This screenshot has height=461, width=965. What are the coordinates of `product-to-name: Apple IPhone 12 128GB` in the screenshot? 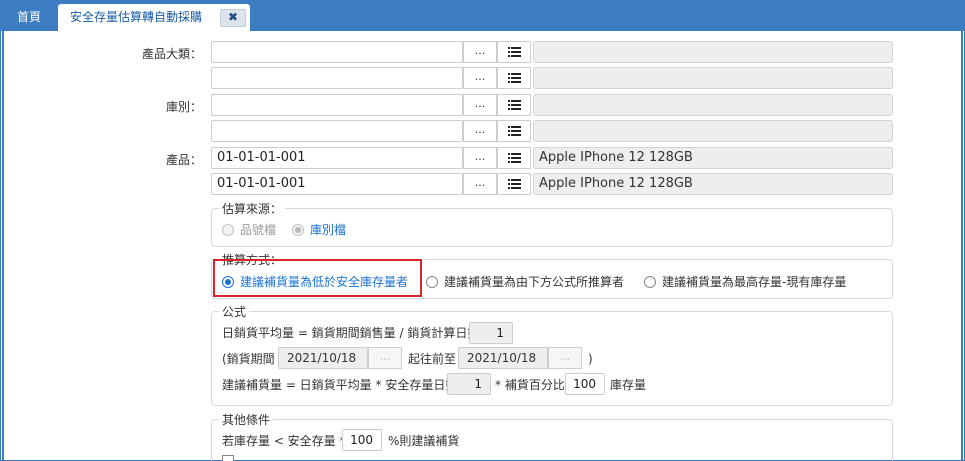 It's located at (713, 184).